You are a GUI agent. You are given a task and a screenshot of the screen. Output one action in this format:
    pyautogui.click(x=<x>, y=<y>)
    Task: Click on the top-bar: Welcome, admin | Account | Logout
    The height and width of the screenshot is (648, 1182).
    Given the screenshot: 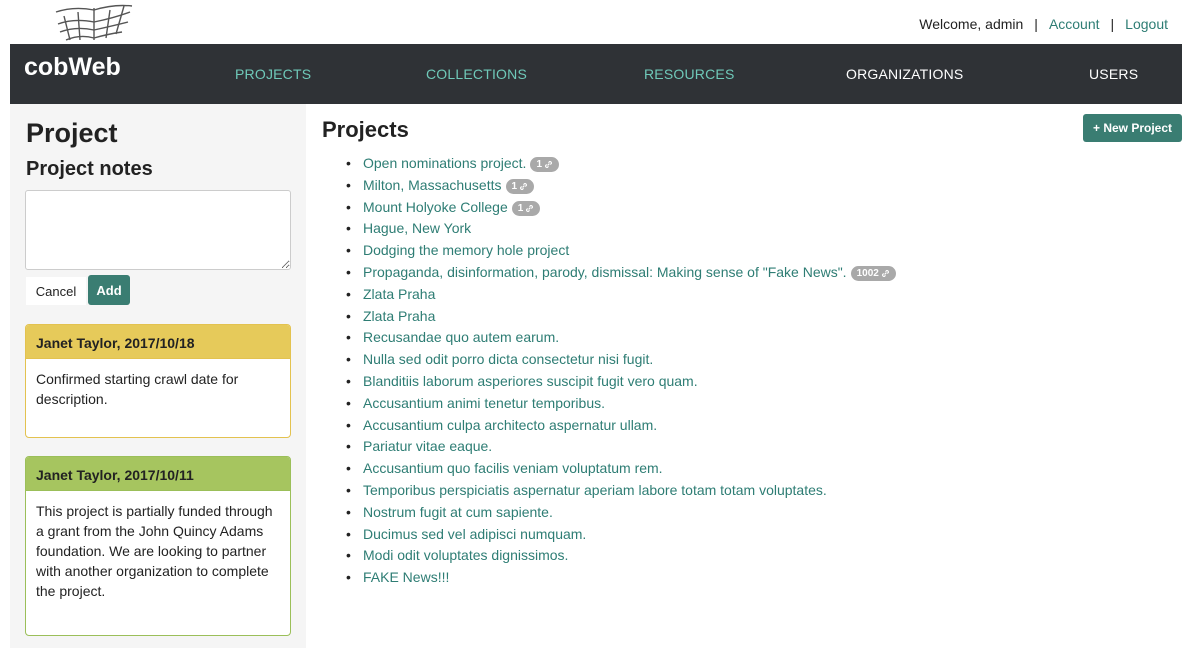 What is the action you would take?
    pyautogui.click(x=591, y=22)
    